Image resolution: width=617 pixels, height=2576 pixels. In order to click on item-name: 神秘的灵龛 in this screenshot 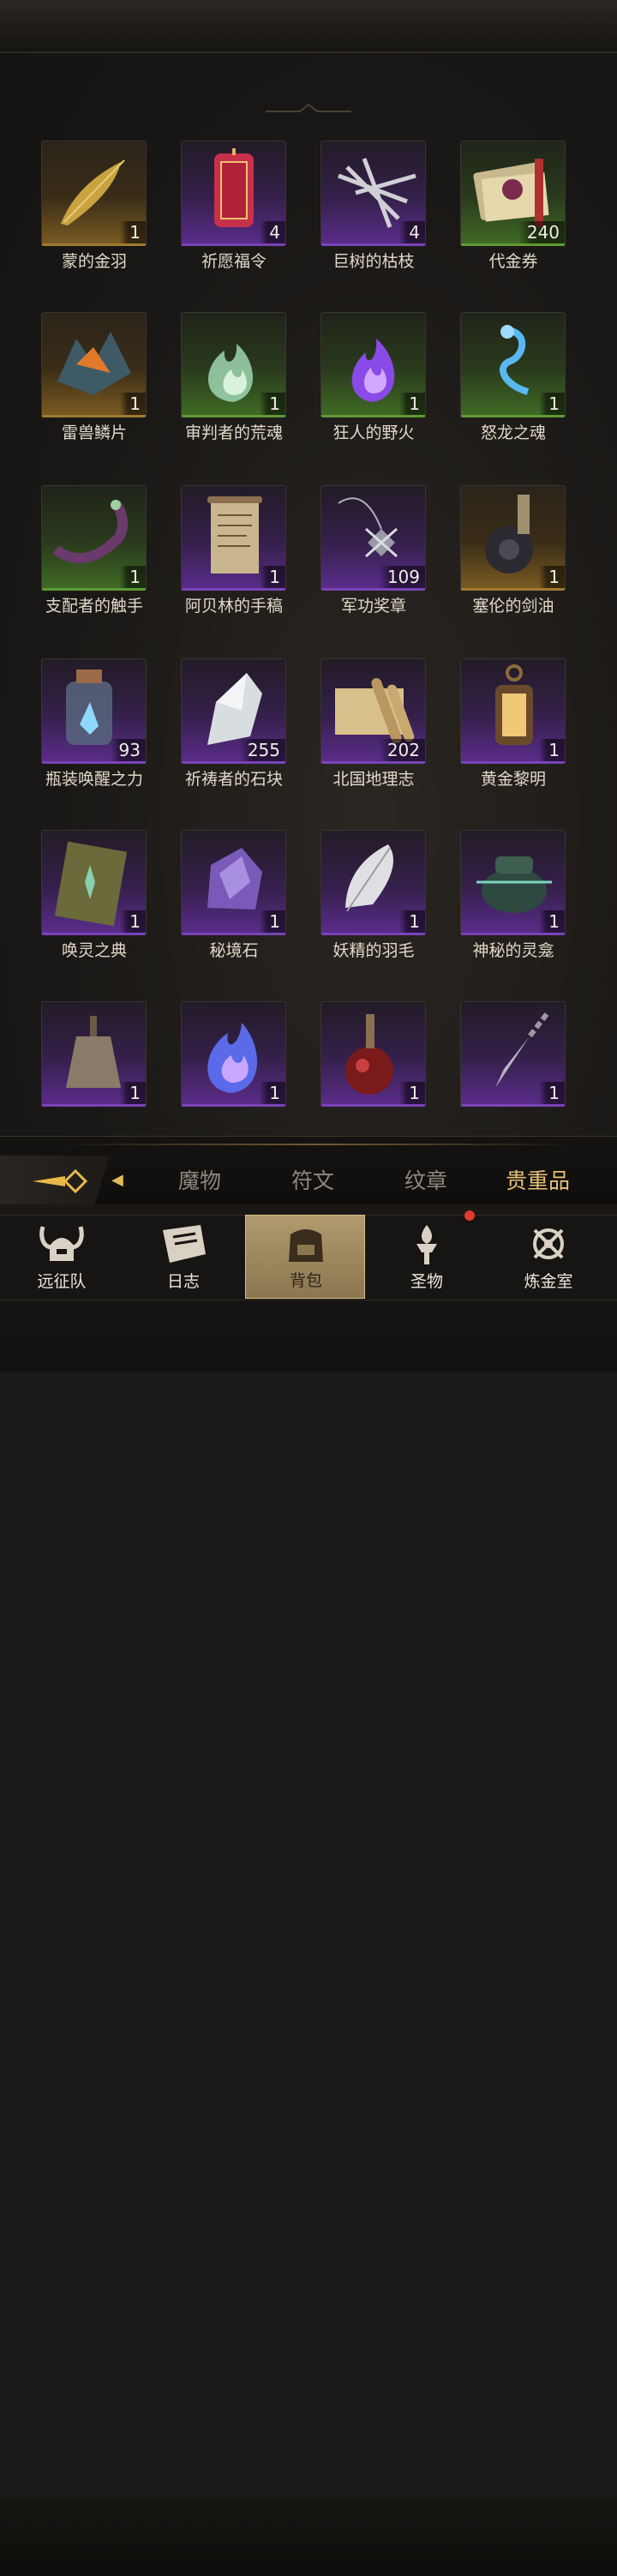, I will do `click(513, 950)`.